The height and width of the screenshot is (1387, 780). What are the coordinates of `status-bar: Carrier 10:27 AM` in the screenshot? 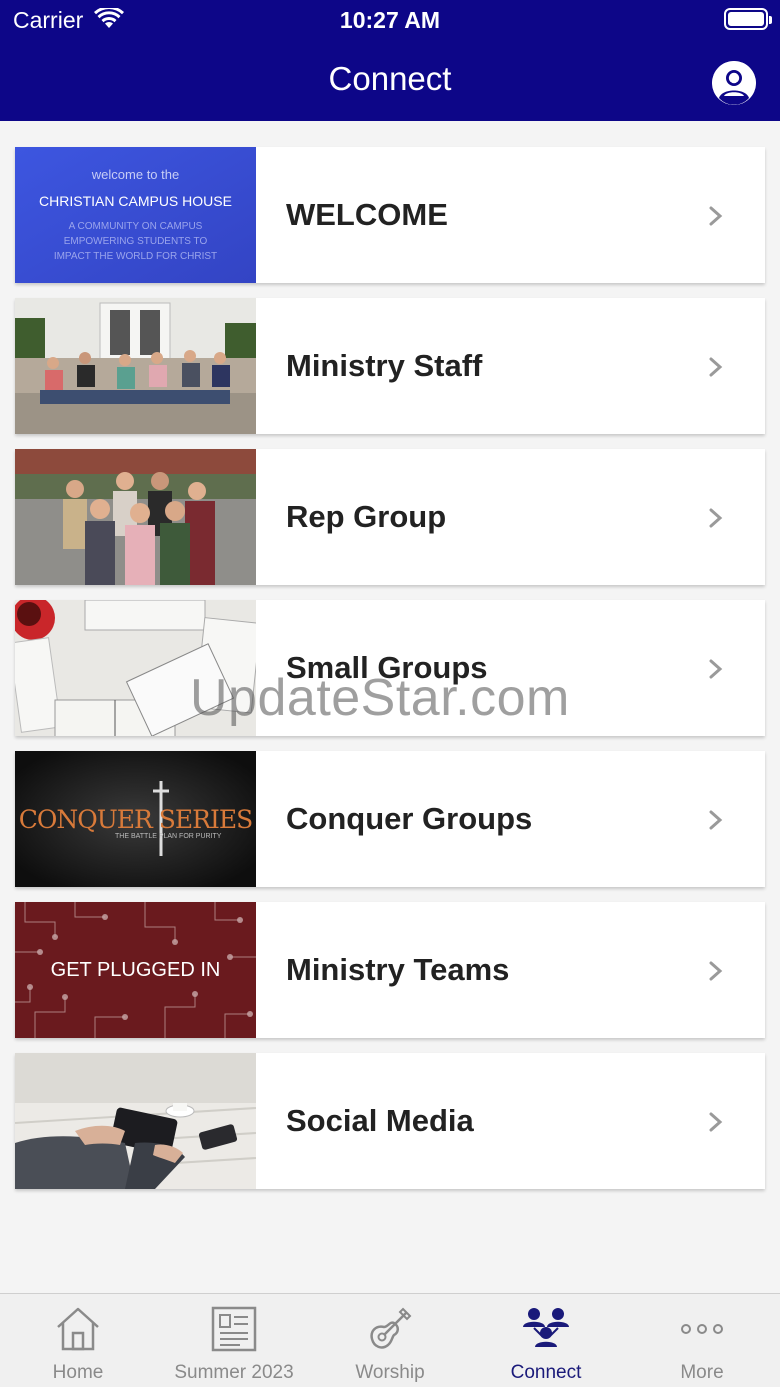 It's located at (390, 20).